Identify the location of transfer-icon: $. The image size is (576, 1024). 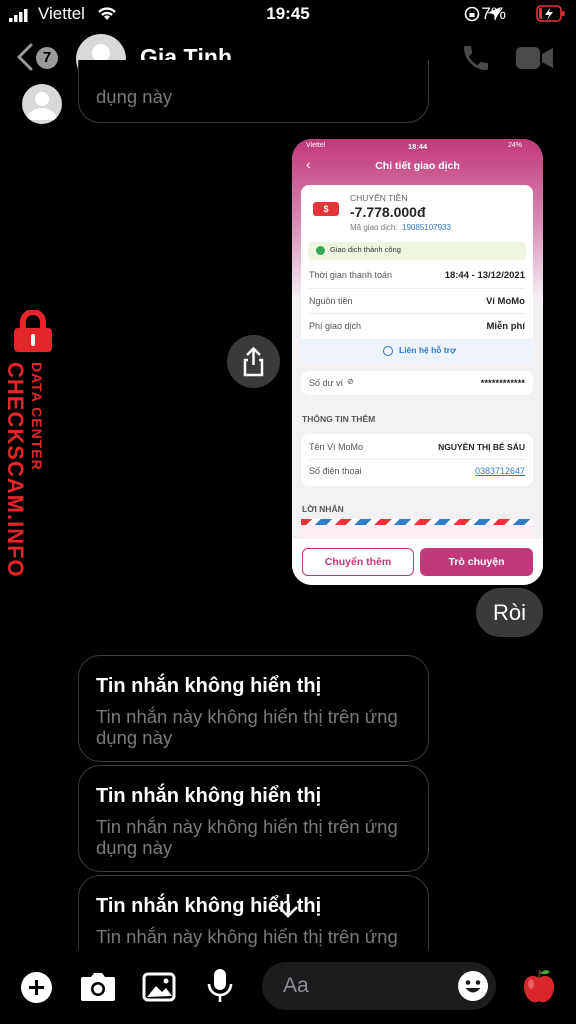
(326, 209).